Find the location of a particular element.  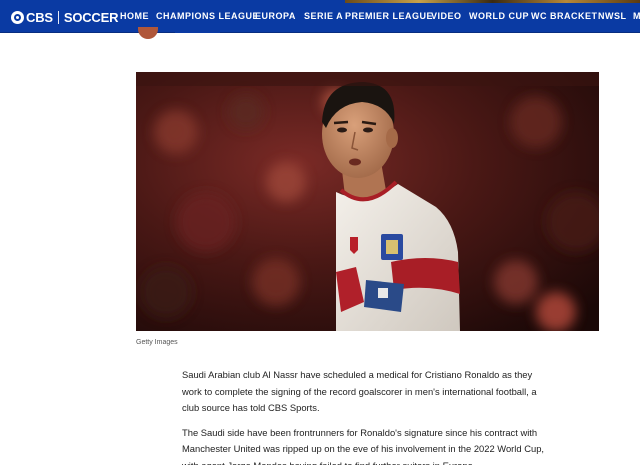

nav-serie-a: SERIE A is located at coordinates (324, 16).